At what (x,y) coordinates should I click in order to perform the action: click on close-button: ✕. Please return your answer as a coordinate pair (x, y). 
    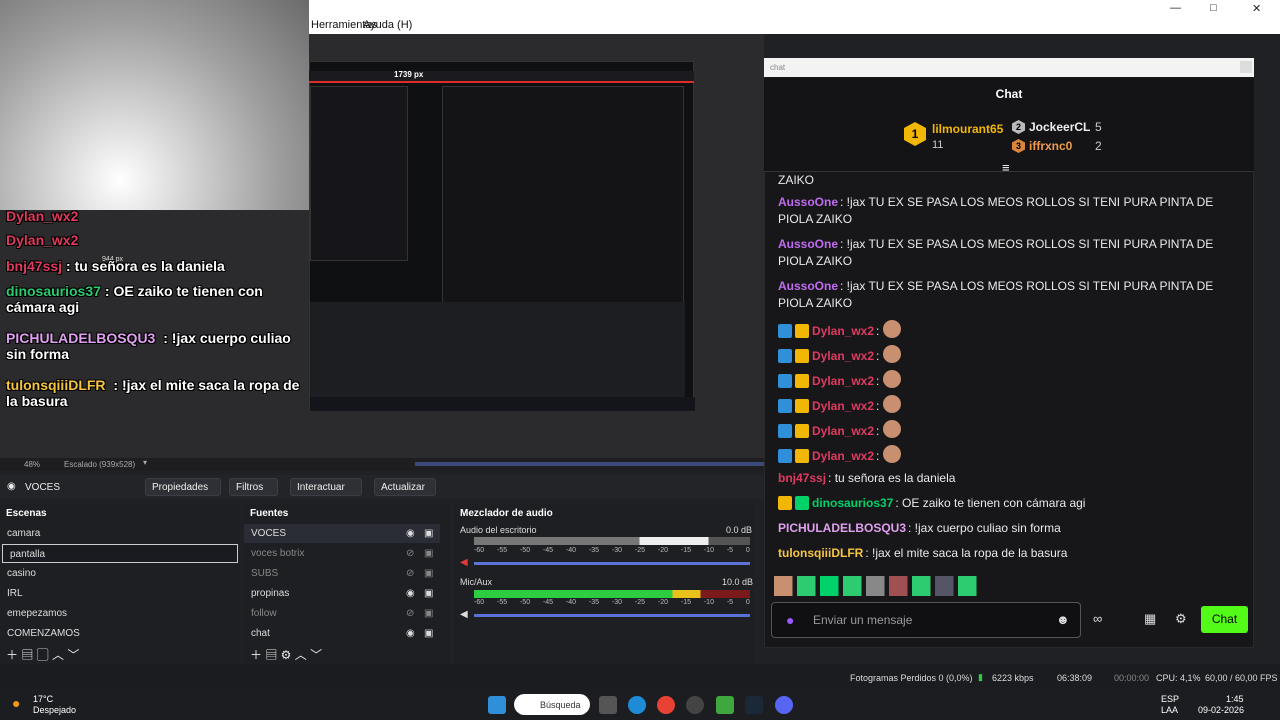
    Looking at the image, I should click on (1256, 8).